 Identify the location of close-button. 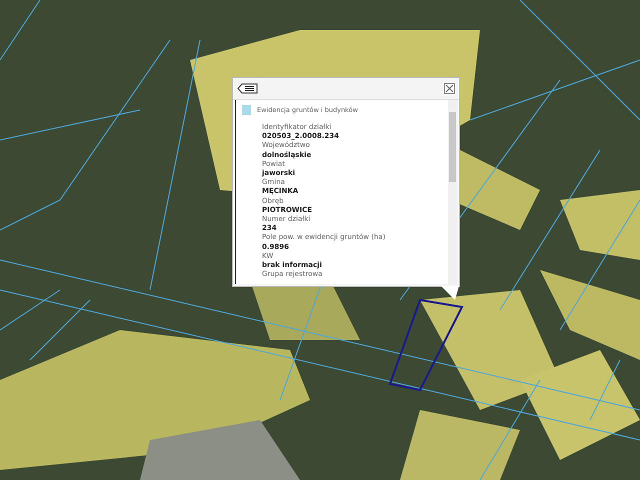
(449, 88).